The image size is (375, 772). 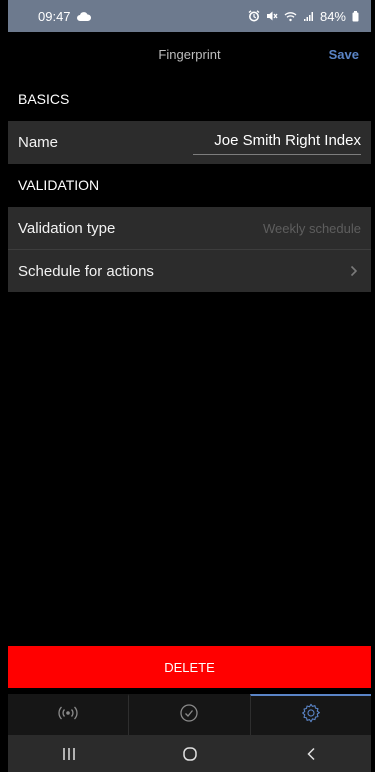 I want to click on tab-settings, so click(x=310, y=714).